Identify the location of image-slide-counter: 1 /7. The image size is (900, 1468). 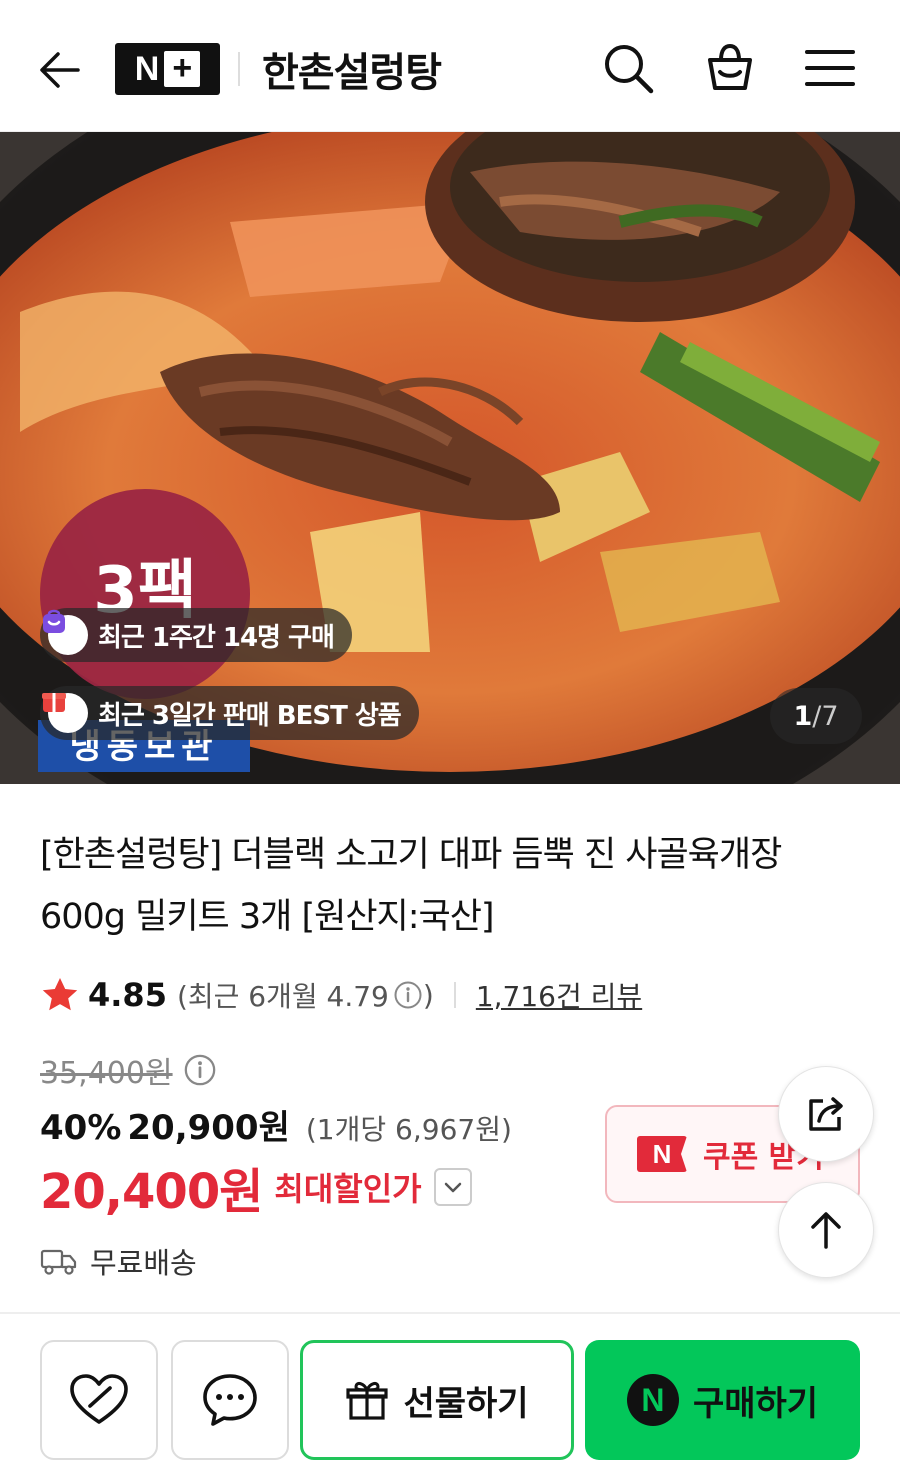
(816, 716).